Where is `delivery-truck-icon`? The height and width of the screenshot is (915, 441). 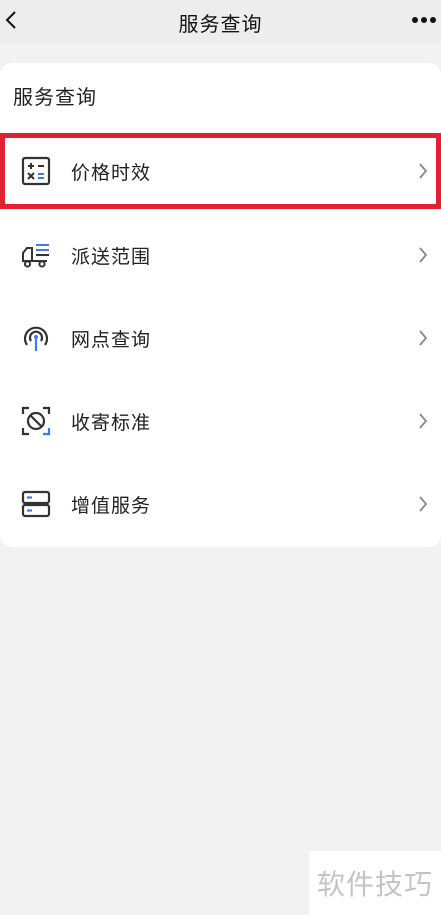 delivery-truck-icon is located at coordinates (36, 255).